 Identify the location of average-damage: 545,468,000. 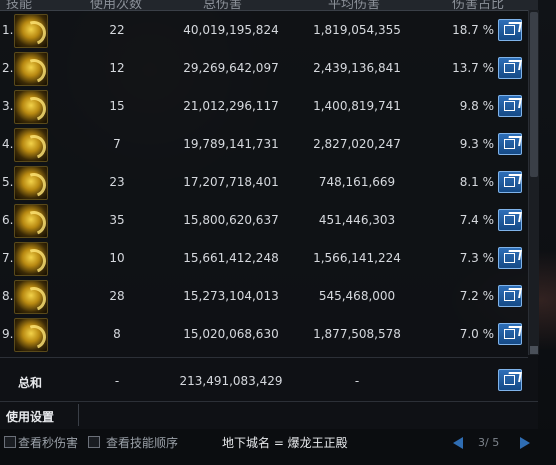
(357, 296).